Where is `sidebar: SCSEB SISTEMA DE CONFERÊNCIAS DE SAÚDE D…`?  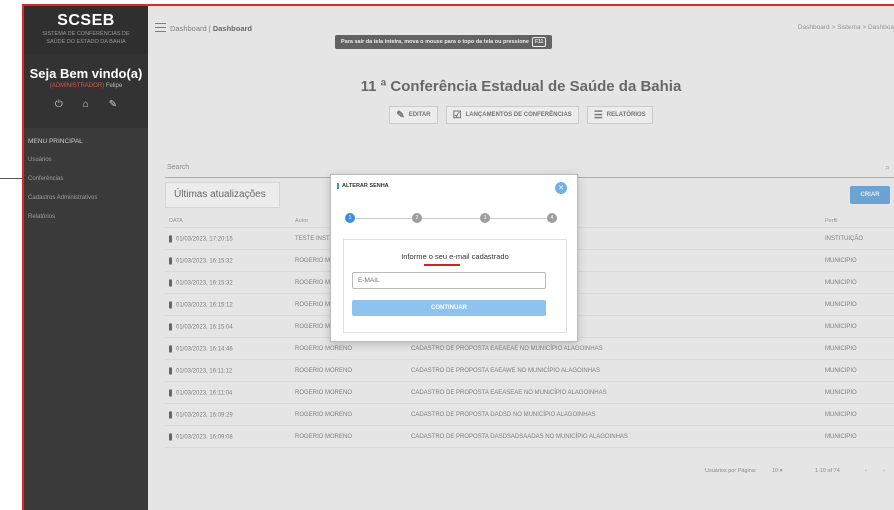
sidebar: SCSEB SISTEMA DE CONFERÊNCIAS DE SAÚDE D… is located at coordinates (86, 258).